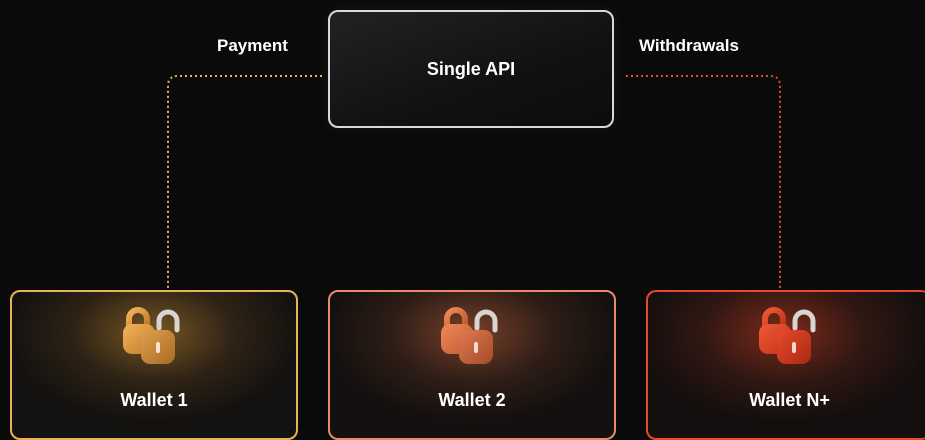  I want to click on single-api-node: Single API, so click(471, 69).